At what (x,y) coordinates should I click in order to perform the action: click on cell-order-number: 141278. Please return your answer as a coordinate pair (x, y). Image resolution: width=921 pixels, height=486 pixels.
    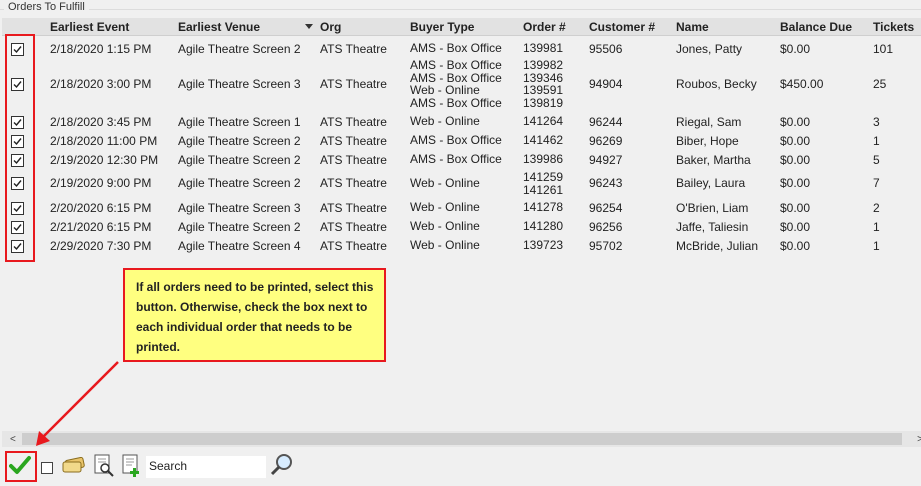
    Looking at the image, I should click on (543, 207).